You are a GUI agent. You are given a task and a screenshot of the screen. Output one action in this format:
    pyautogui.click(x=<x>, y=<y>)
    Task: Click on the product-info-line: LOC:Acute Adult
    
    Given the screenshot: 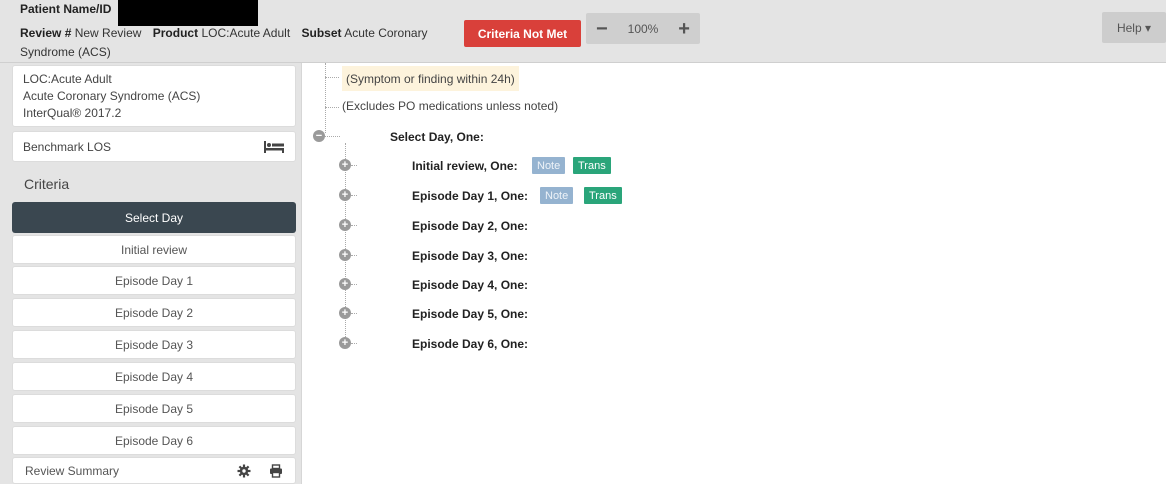 What is the action you would take?
    pyautogui.click(x=67, y=79)
    